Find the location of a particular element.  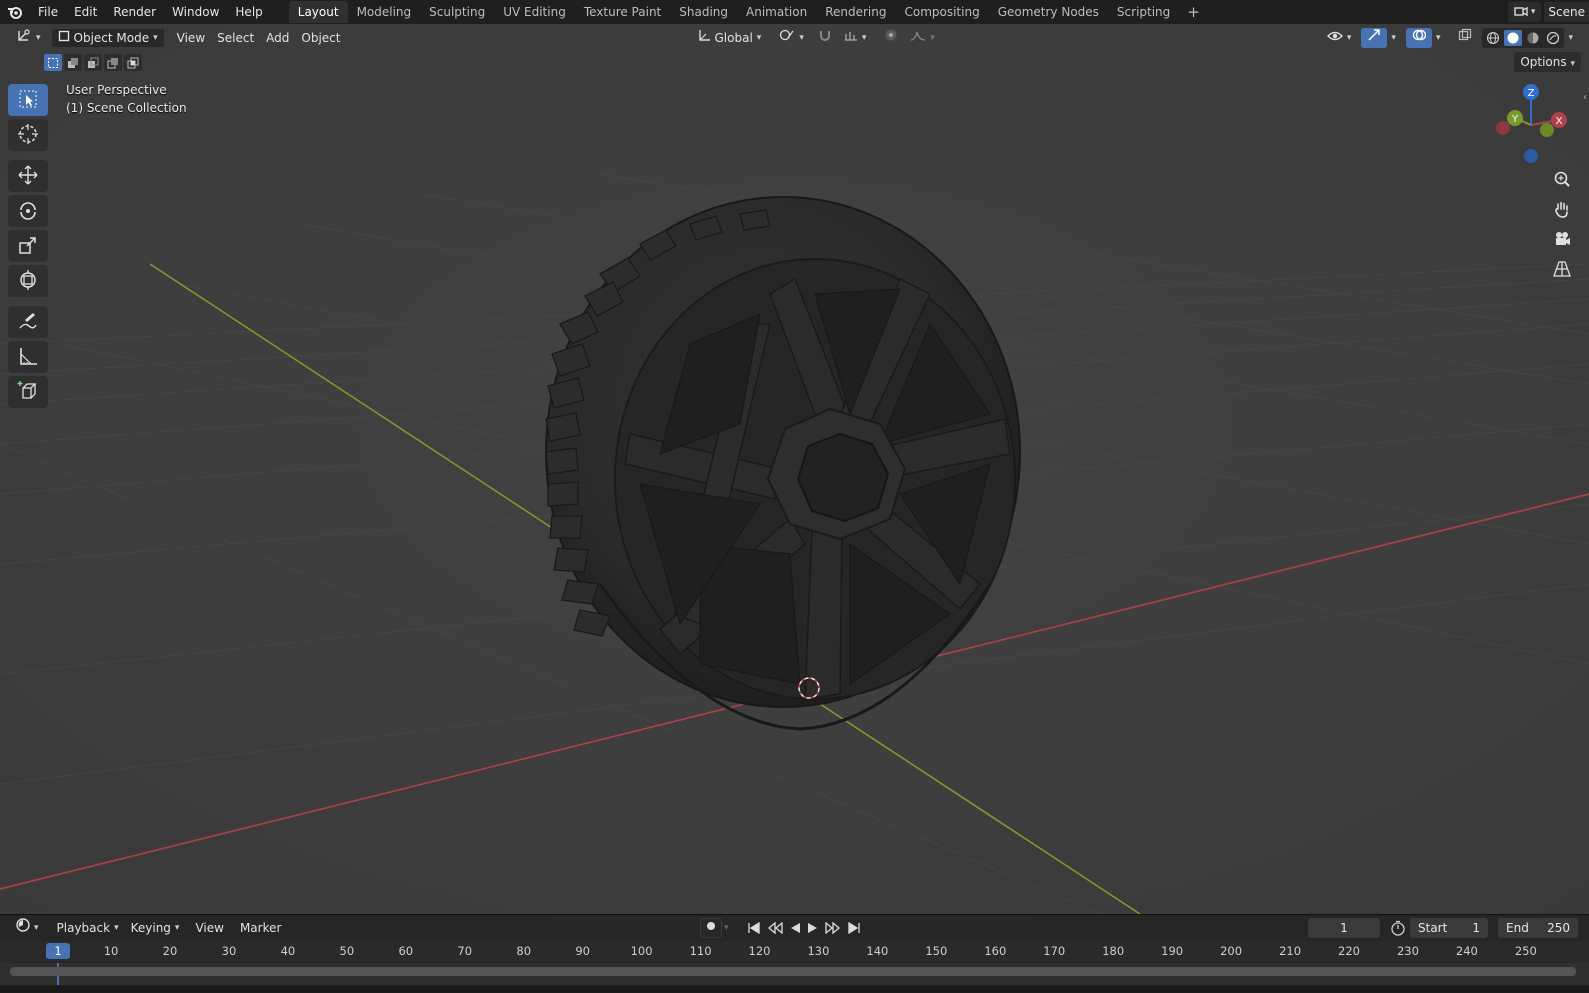

zoom-icon is located at coordinates (1562, 179).